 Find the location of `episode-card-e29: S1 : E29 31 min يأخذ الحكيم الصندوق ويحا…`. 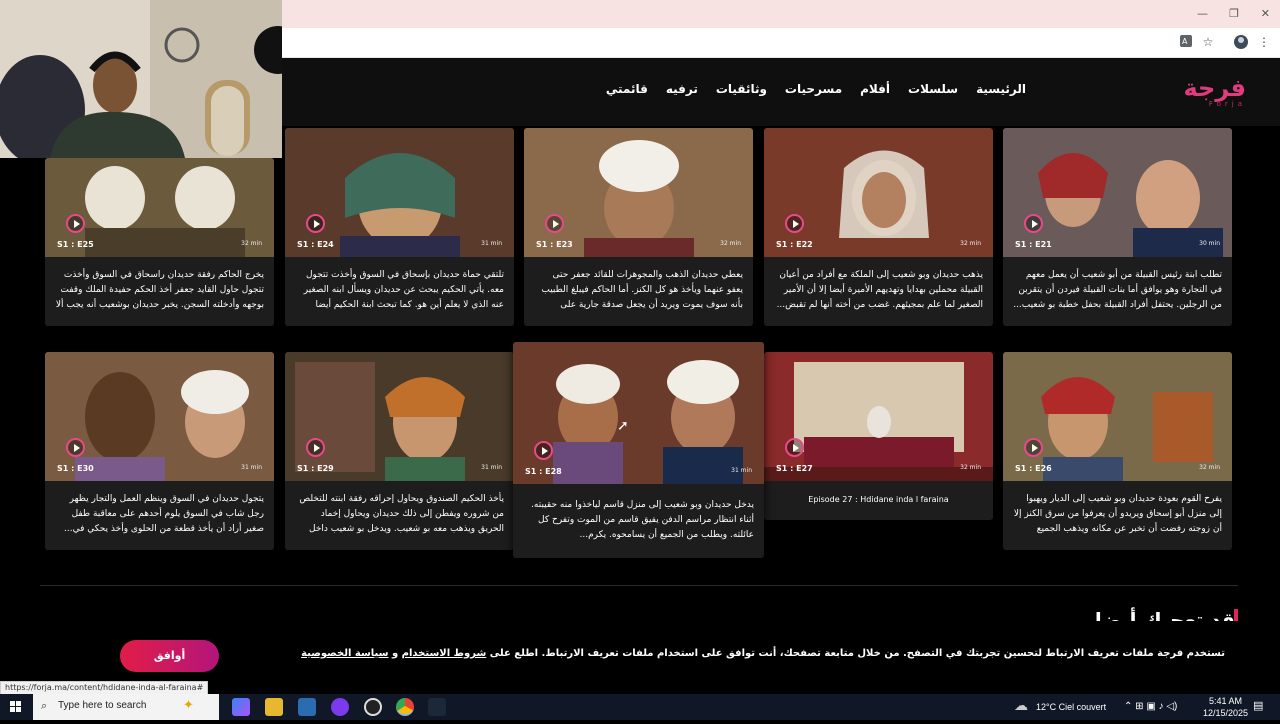

episode-card-e29: S1 : E29 31 min يأخذ الحكيم الصندوق ويحا… is located at coordinates (399, 451).